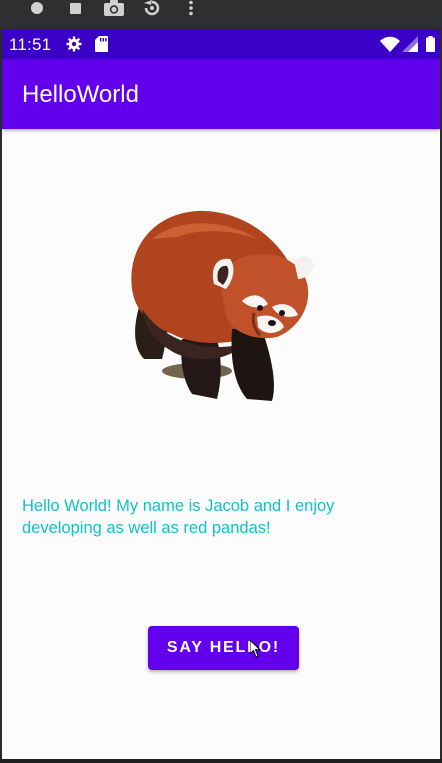 This screenshot has width=442, height=763. What do you see at coordinates (430, 44) in the screenshot?
I see `battery-icon` at bounding box center [430, 44].